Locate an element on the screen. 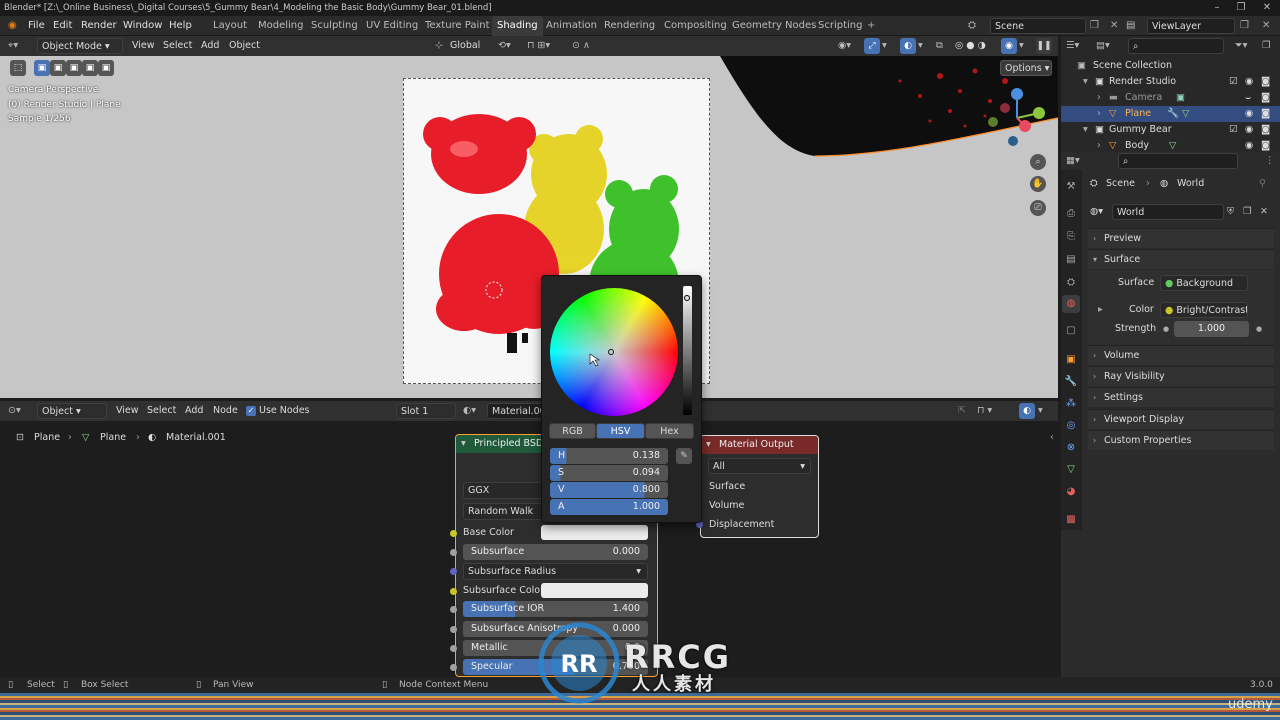 The image size is (1280, 720). props-breadcrumb-world: World is located at coordinates (1190, 184).